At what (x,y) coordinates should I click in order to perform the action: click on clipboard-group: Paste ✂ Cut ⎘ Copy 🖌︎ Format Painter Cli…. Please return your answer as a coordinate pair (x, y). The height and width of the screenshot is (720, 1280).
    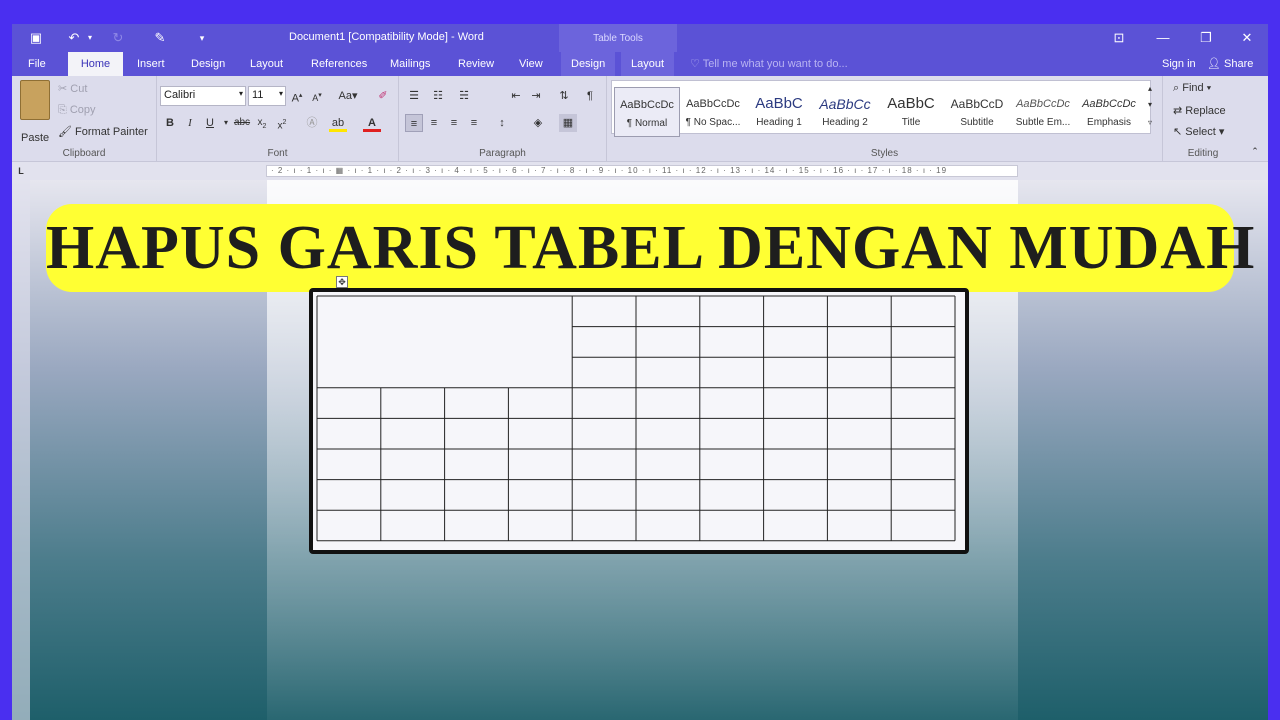
    Looking at the image, I should click on (84, 119).